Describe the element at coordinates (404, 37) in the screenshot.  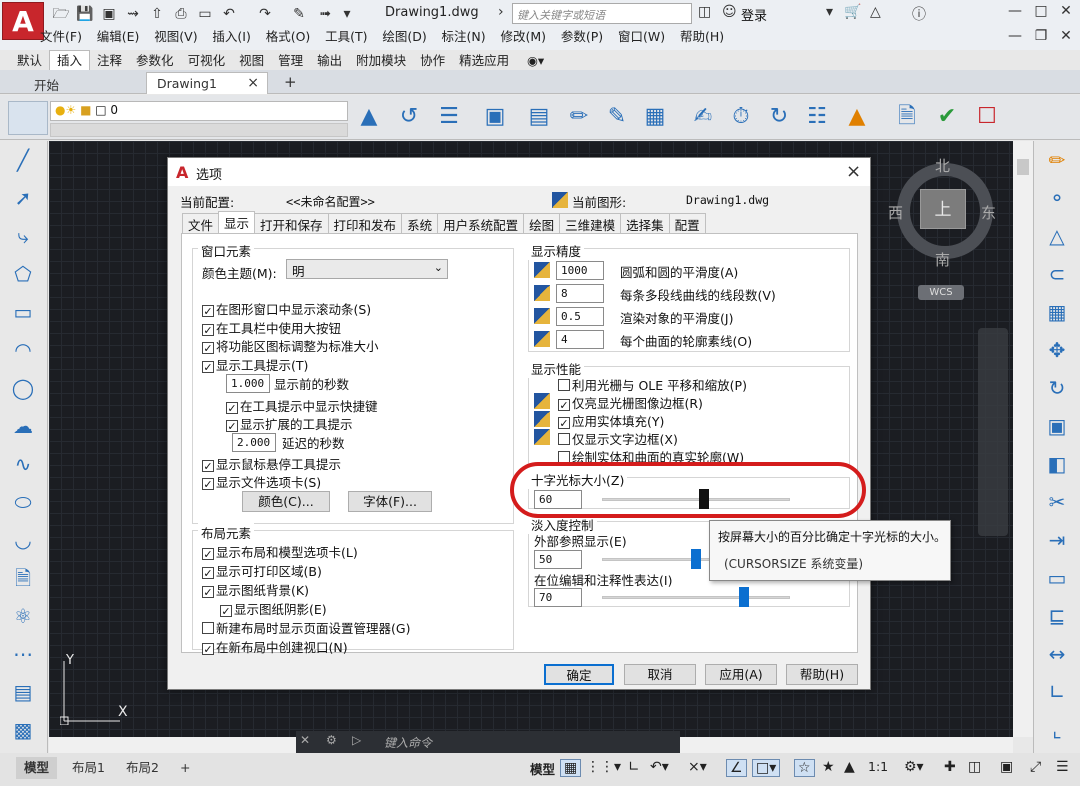
I see `menu-draw: 绘图(D)` at that location.